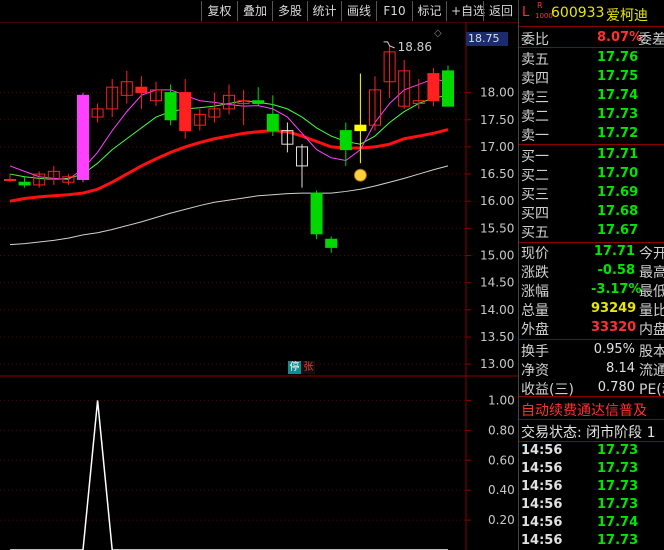 This screenshot has width=664, height=550. Describe the element at coordinates (358, 11) in the screenshot. I see `toolbar-button-4: 画线` at that location.